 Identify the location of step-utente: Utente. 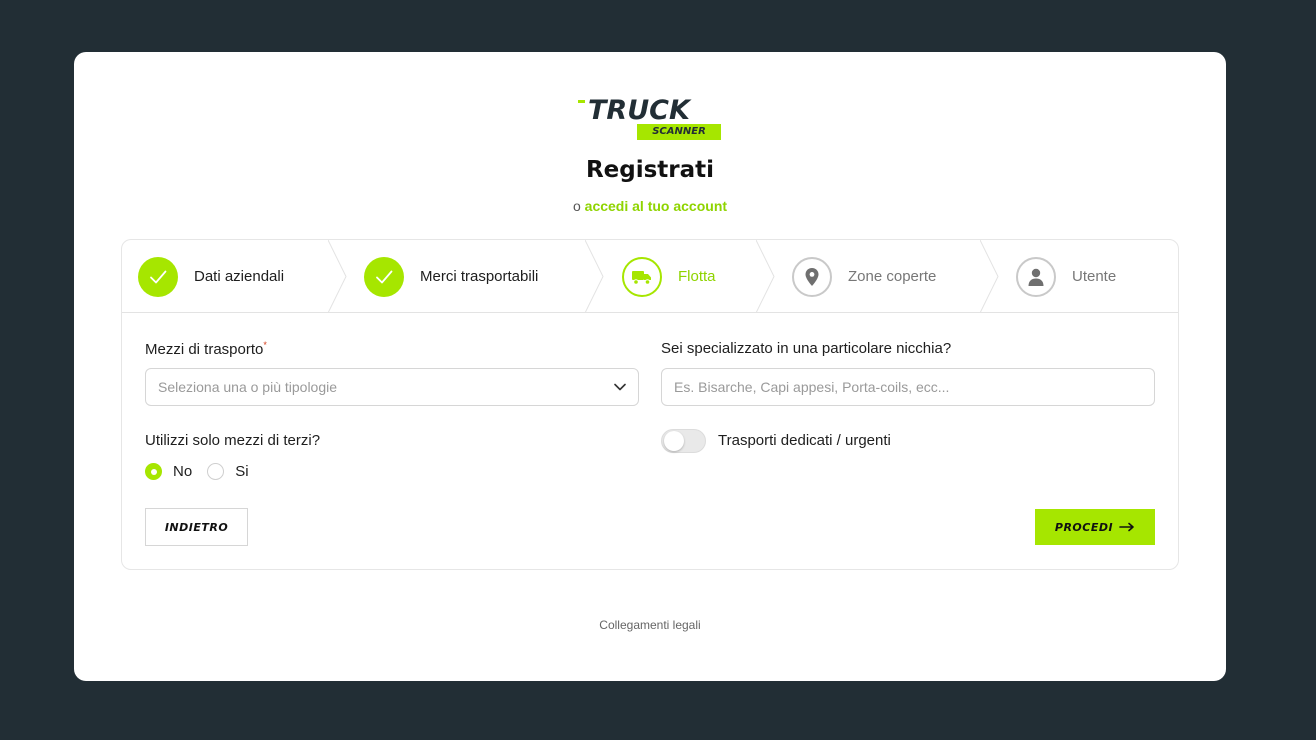
(1066, 276).